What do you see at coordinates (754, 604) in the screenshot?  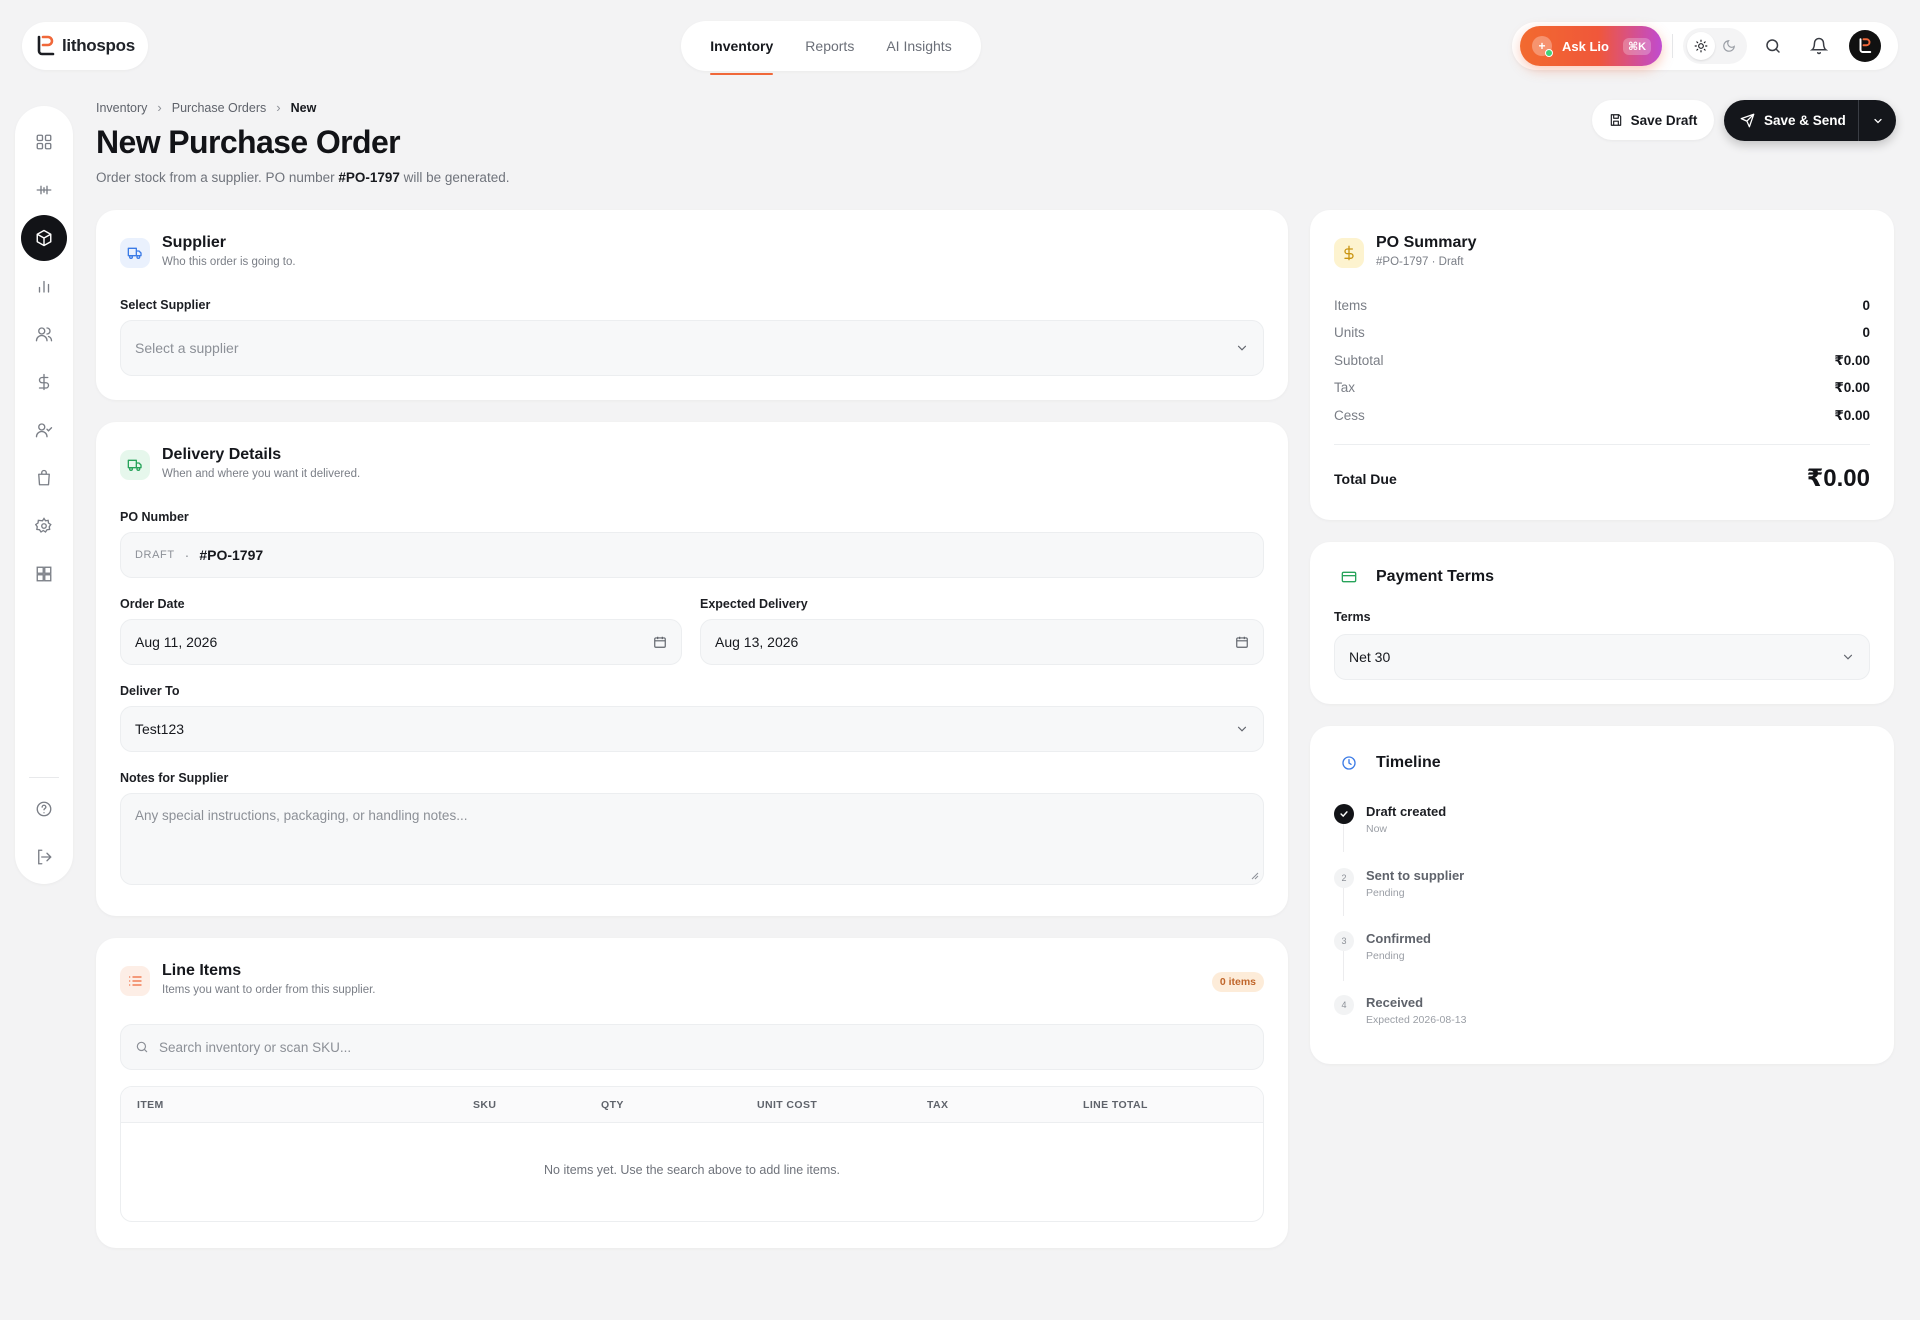 I see `expected-delivery-label: Expected Delivery` at bounding box center [754, 604].